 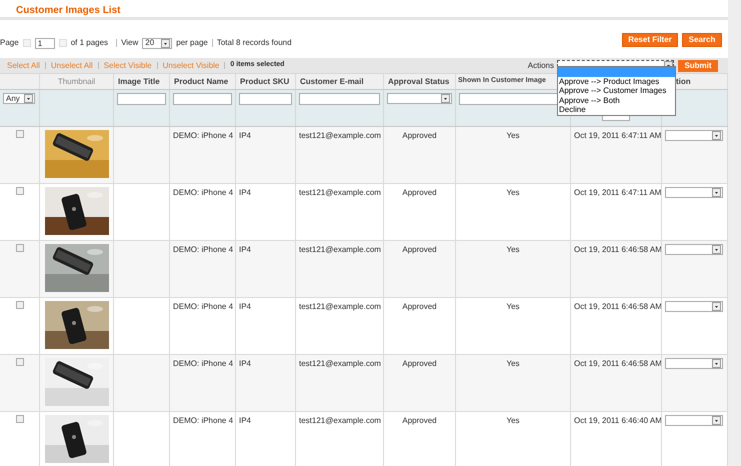 I want to click on per-page-select: 20, so click(x=157, y=43).